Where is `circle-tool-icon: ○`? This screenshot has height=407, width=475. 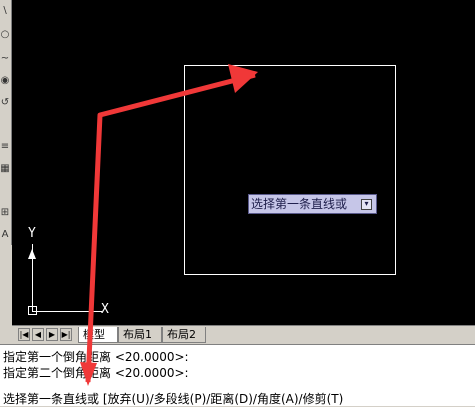
circle-tool-icon: ○ is located at coordinates (5, 35).